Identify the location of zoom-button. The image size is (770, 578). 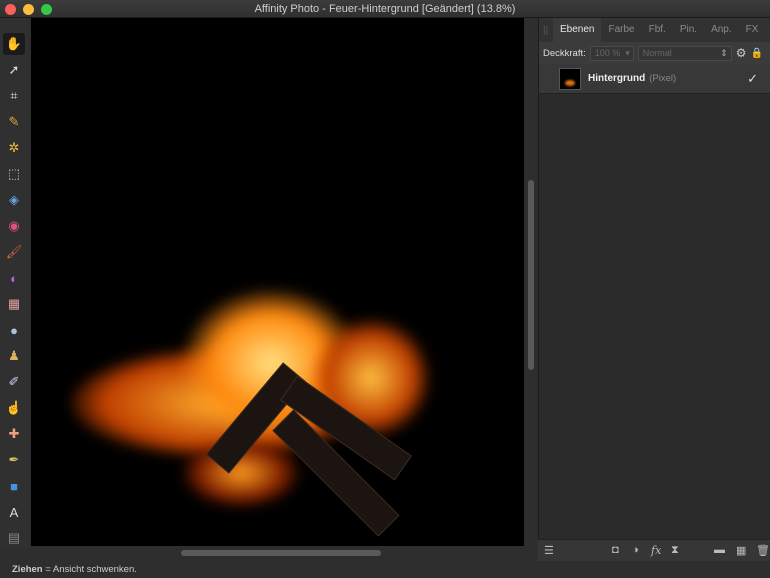
(46, 9).